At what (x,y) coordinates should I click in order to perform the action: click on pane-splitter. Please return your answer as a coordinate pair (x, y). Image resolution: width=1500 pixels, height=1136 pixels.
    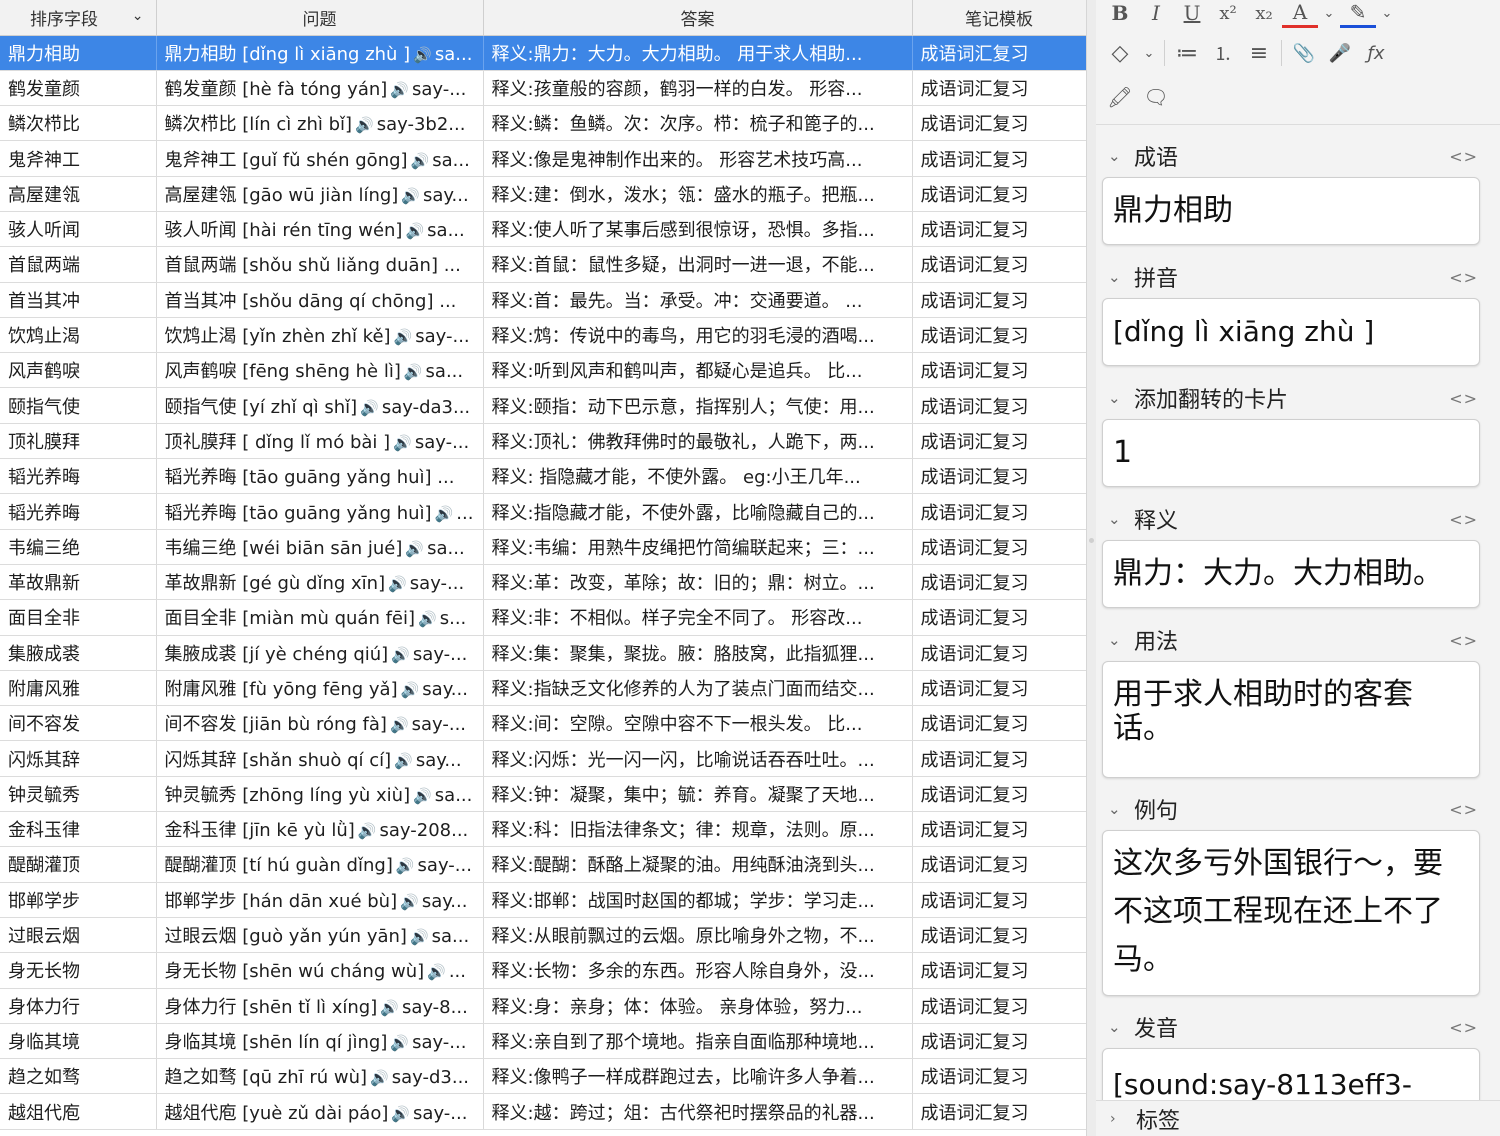
    Looking at the image, I should click on (1091, 568).